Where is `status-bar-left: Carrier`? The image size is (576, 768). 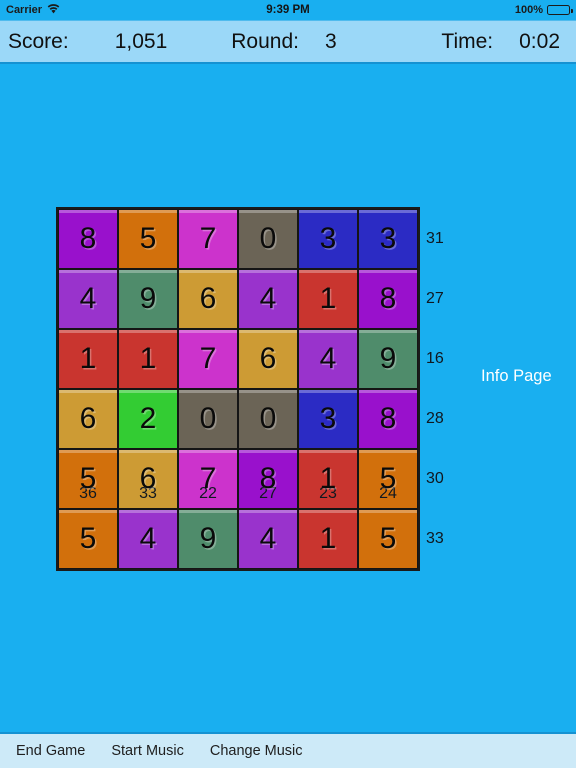 status-bar-left: Carrier is located at coordinates (33, 10).